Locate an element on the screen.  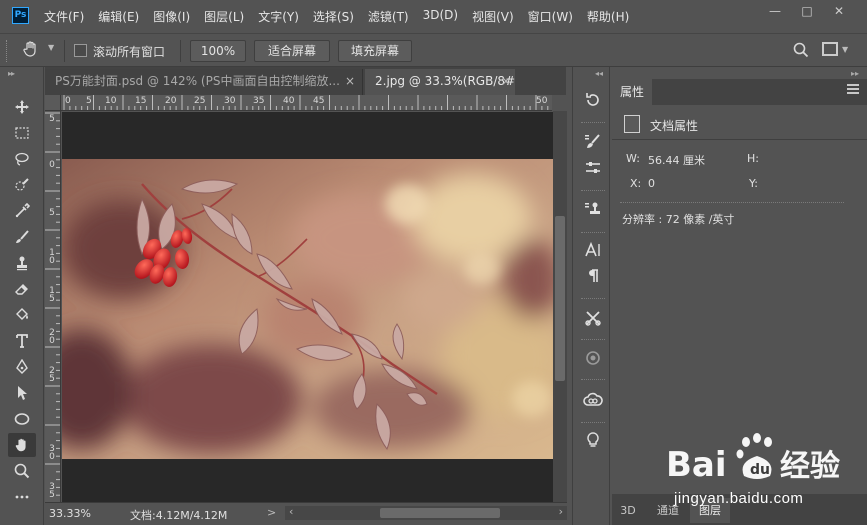
width-label: W: is located at coordinates (633, 158).